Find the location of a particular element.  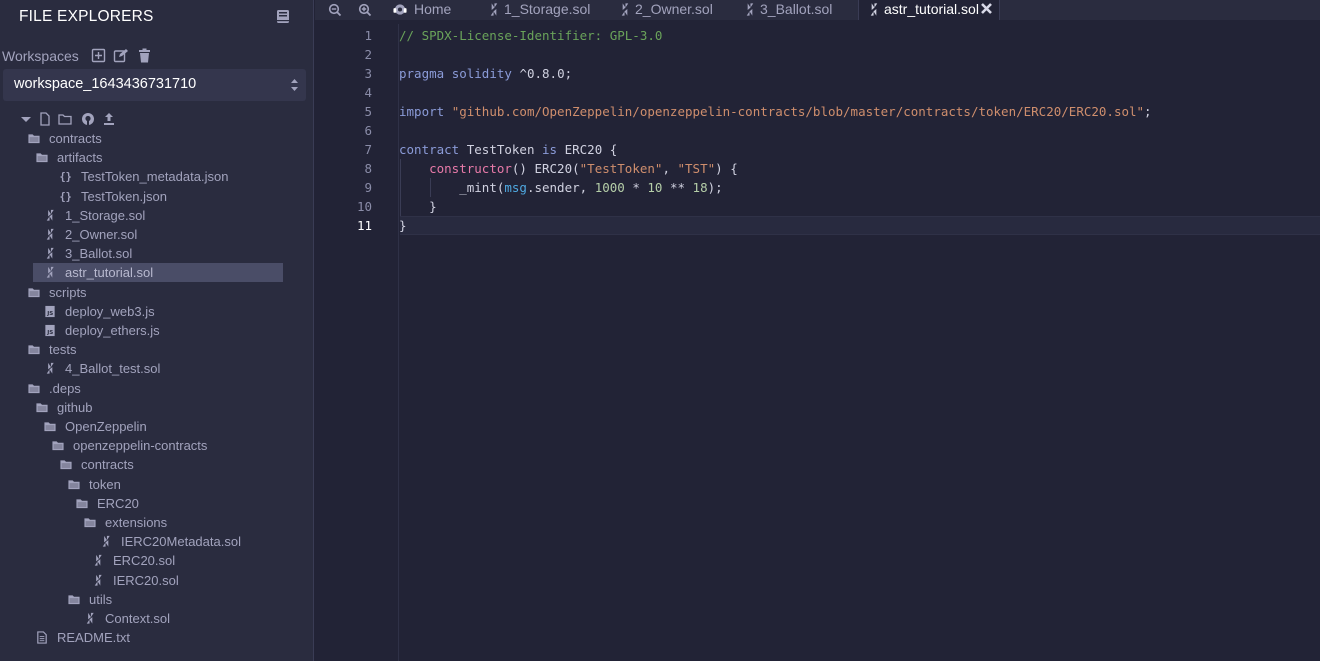

caret-down-icon is located at coordinates (26, 119).